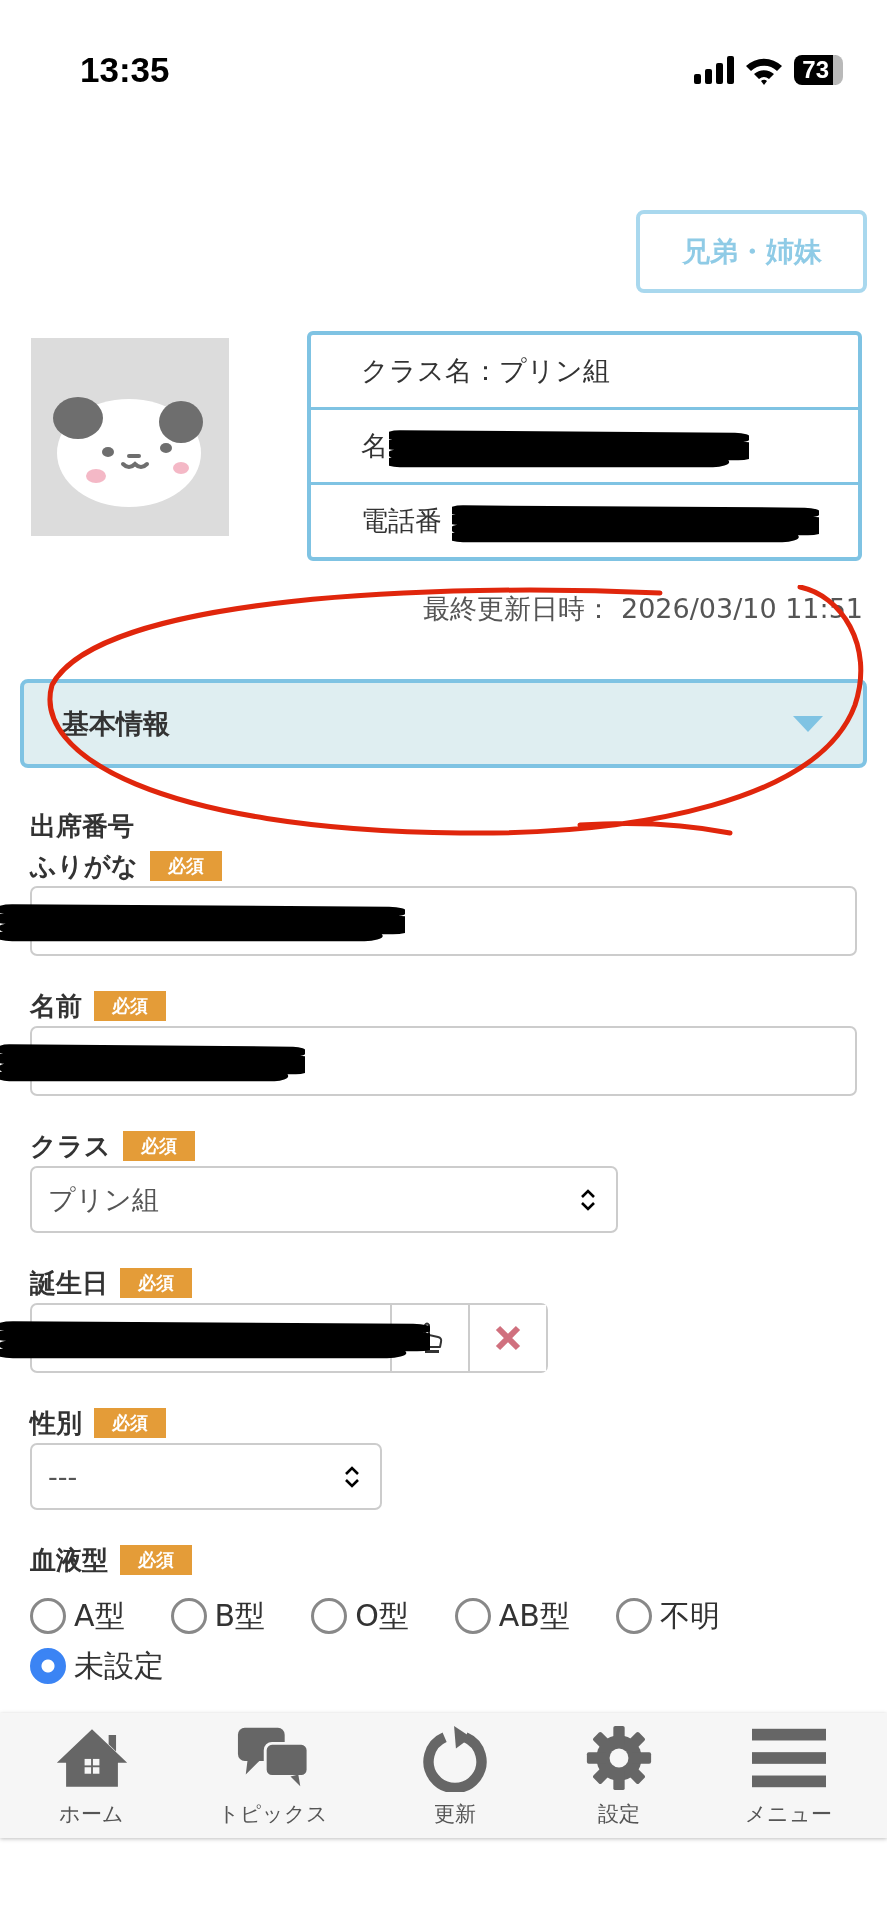 Image resolution: width=887 pixels, height=1920 pixels. Describe the element at coordinates (69, 1283) in the screenshot. I see `field-label: 誕生日` at that location.